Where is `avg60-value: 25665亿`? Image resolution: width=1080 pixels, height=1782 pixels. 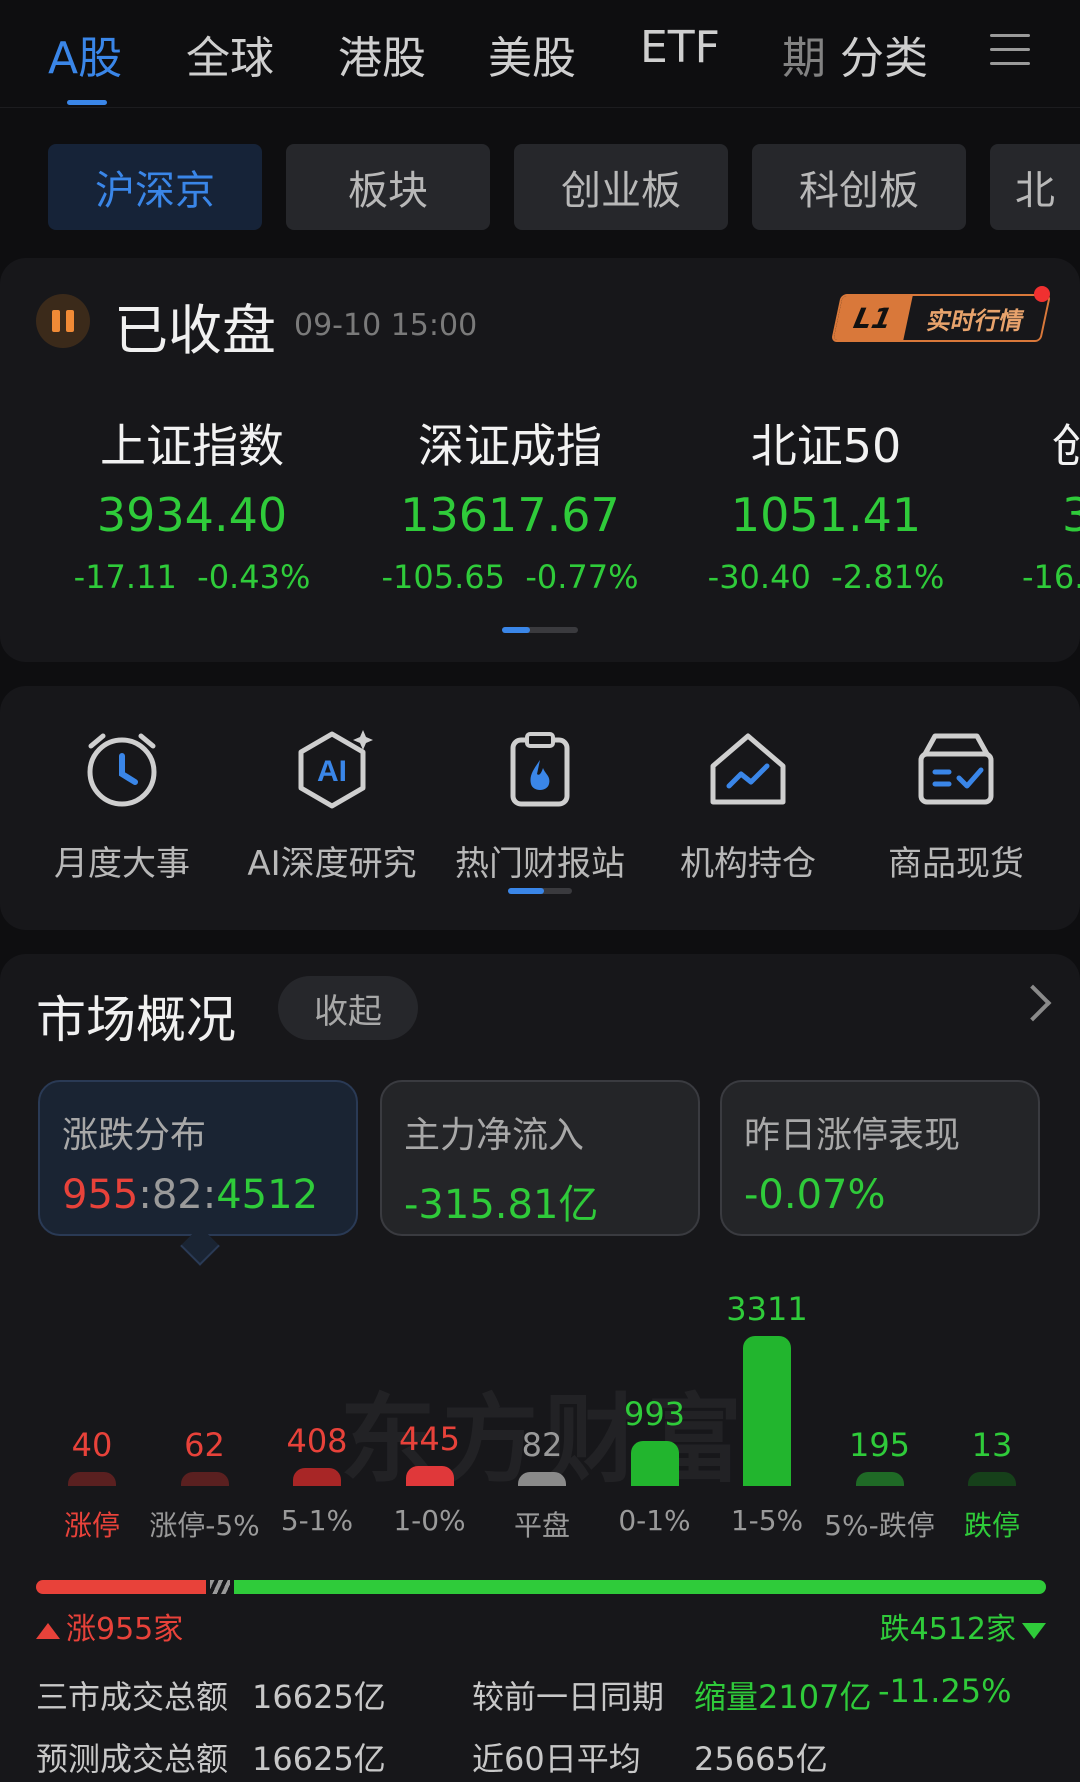 avg60-value: 25665亿 is located at coordinates (761, 1759).